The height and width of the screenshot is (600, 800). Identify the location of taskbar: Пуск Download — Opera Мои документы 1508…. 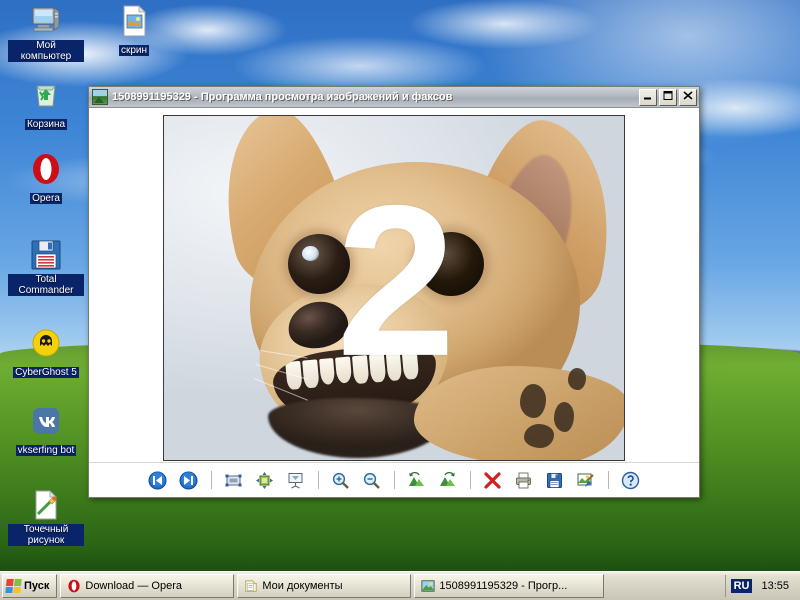
(400, 585).